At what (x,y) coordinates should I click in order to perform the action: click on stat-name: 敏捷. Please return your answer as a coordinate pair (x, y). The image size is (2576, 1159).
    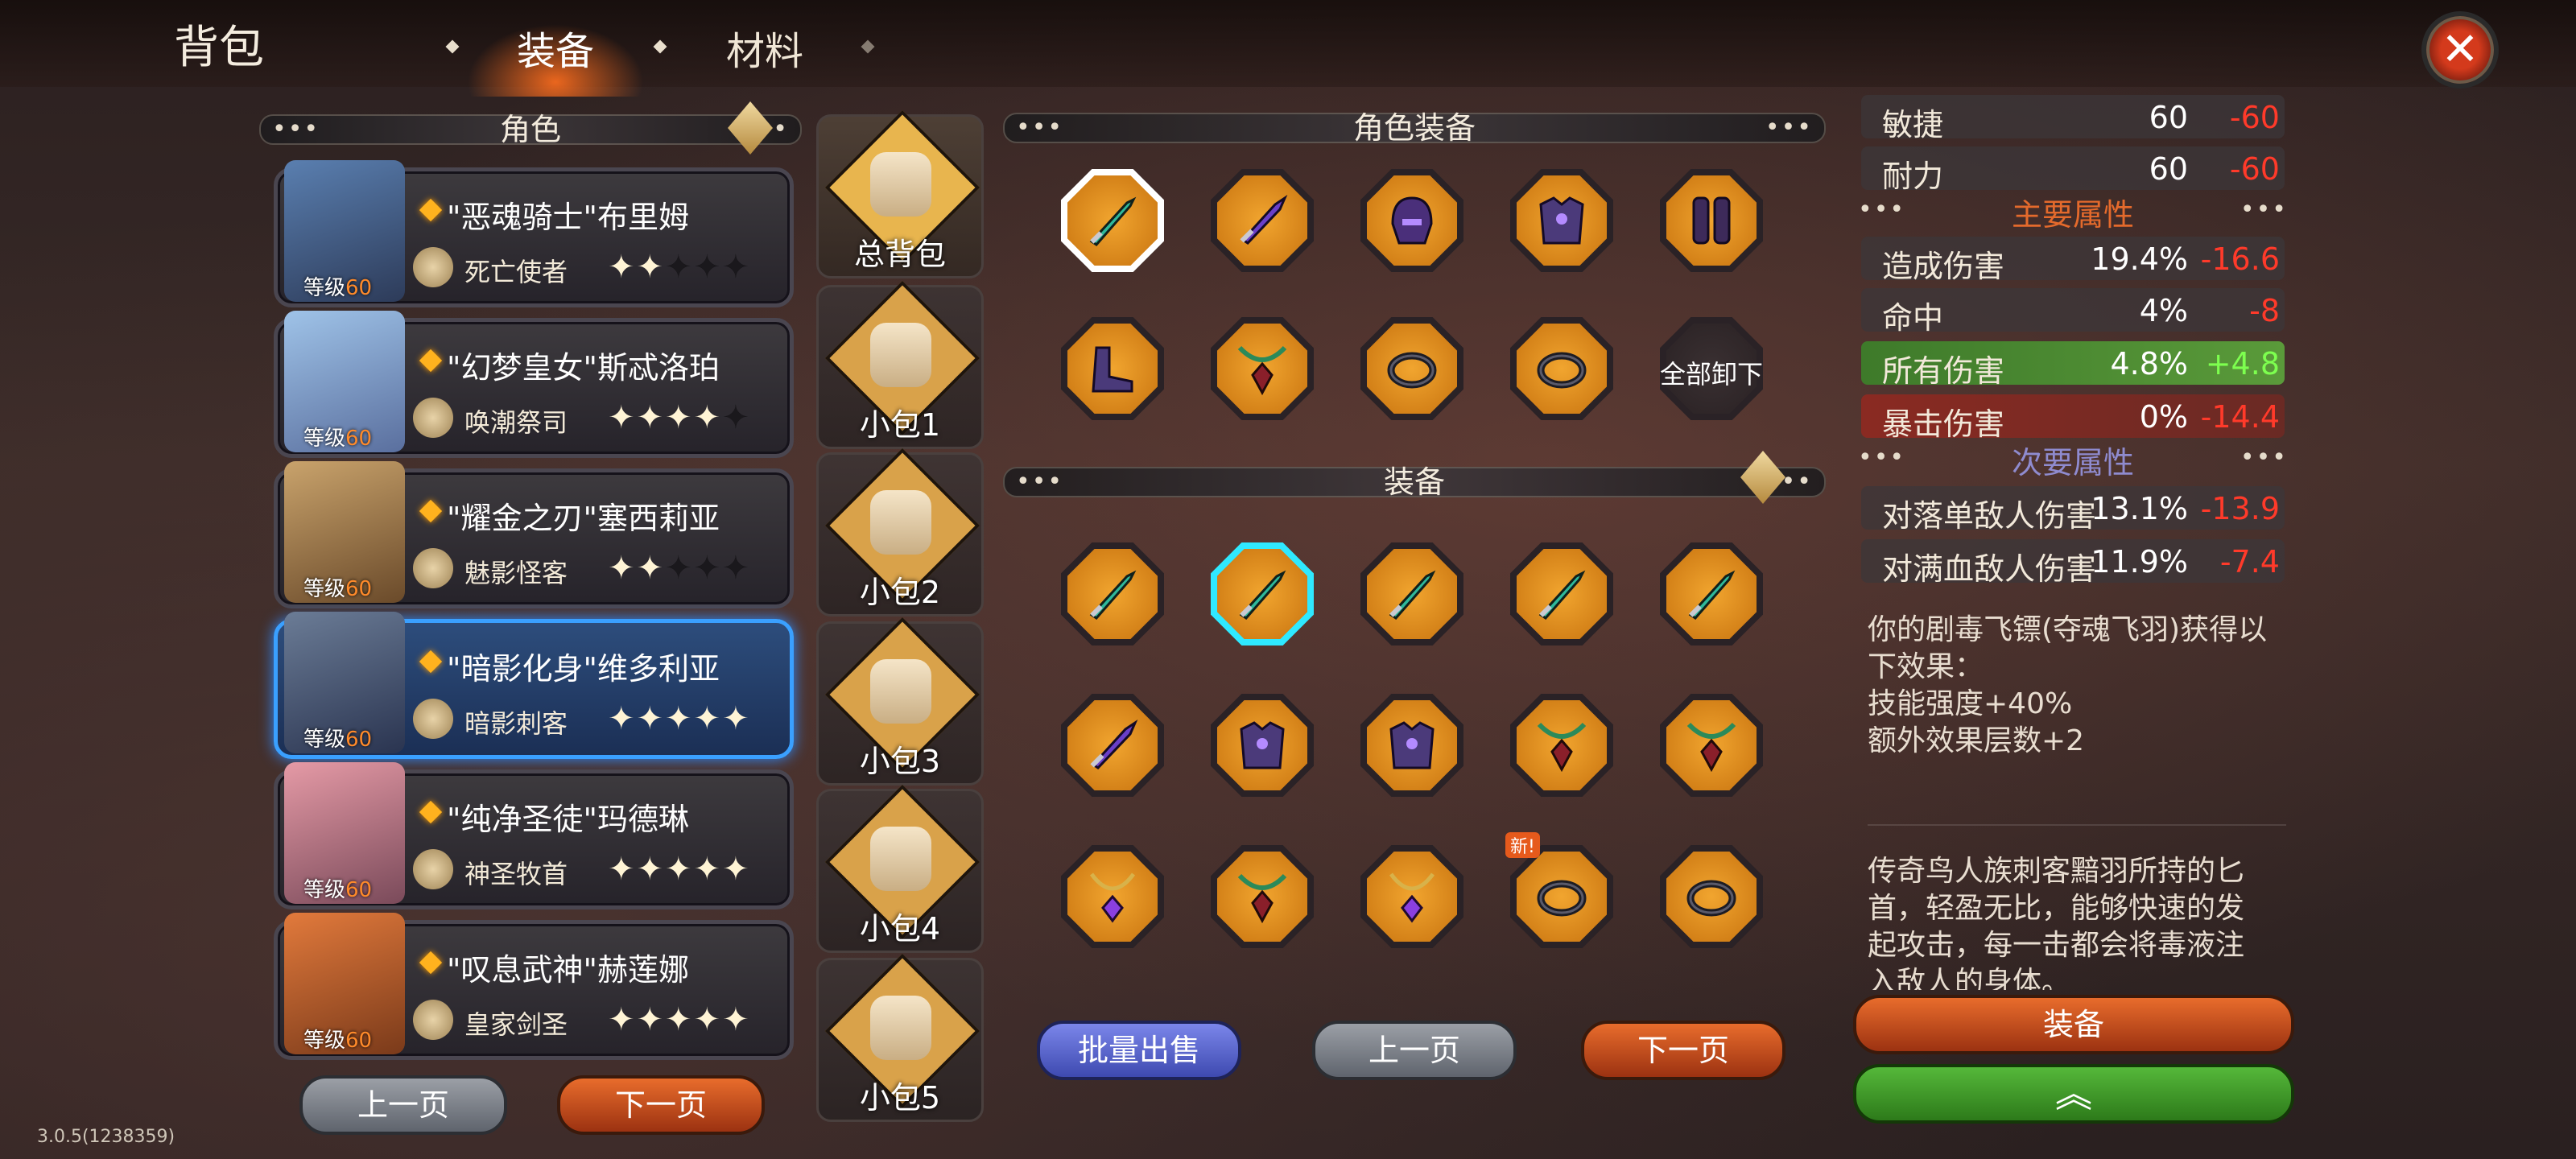
    Looking at the image, I should click on (1913, 124).